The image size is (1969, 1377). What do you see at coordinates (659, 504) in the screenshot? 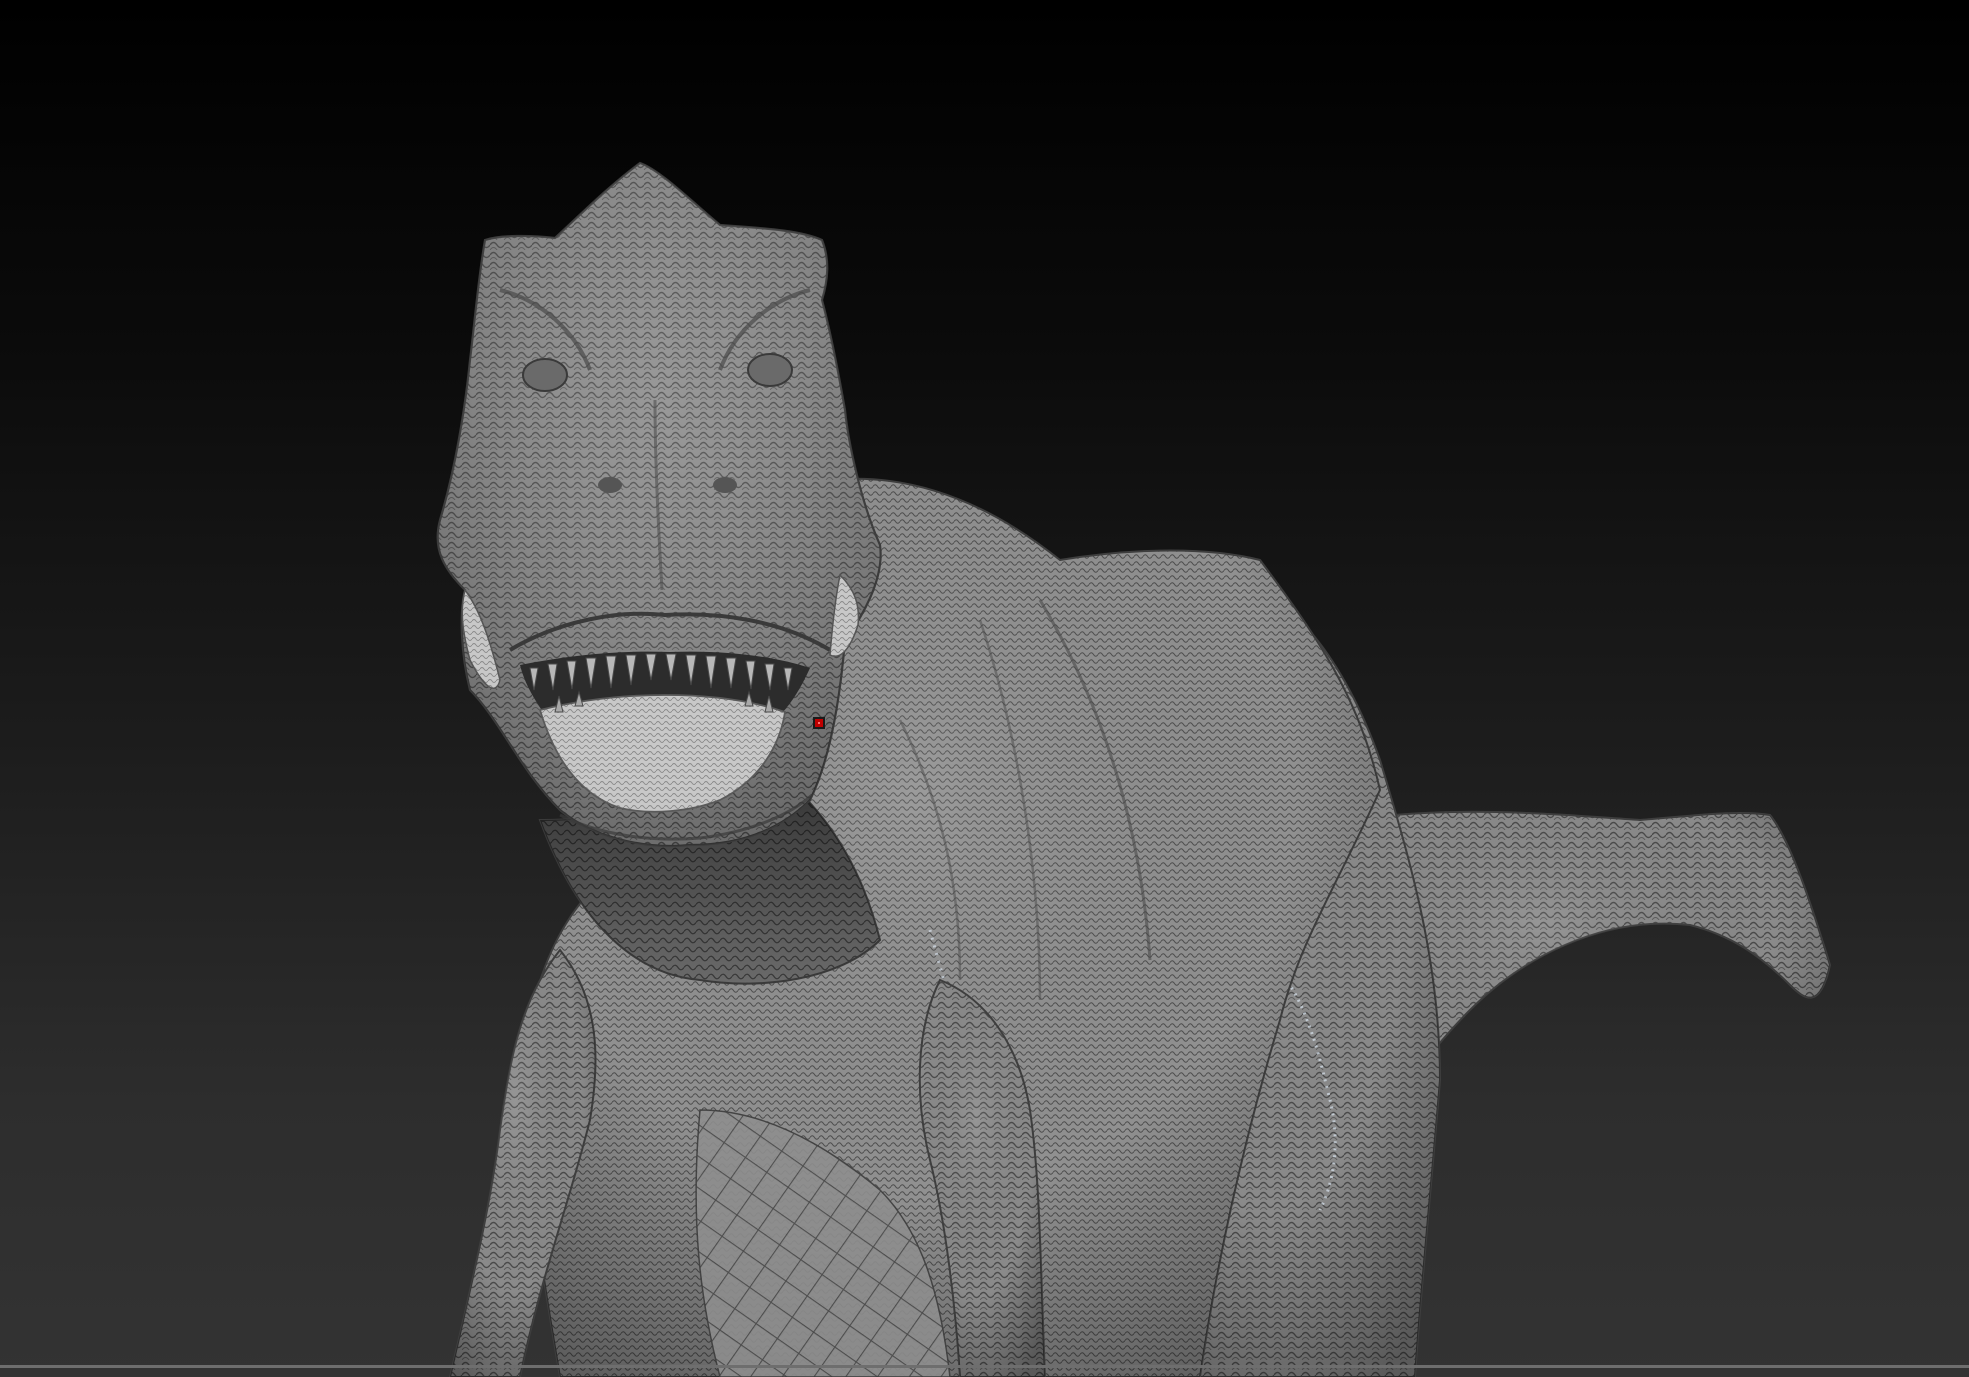
I see `head` at bounding box center [659, 504].